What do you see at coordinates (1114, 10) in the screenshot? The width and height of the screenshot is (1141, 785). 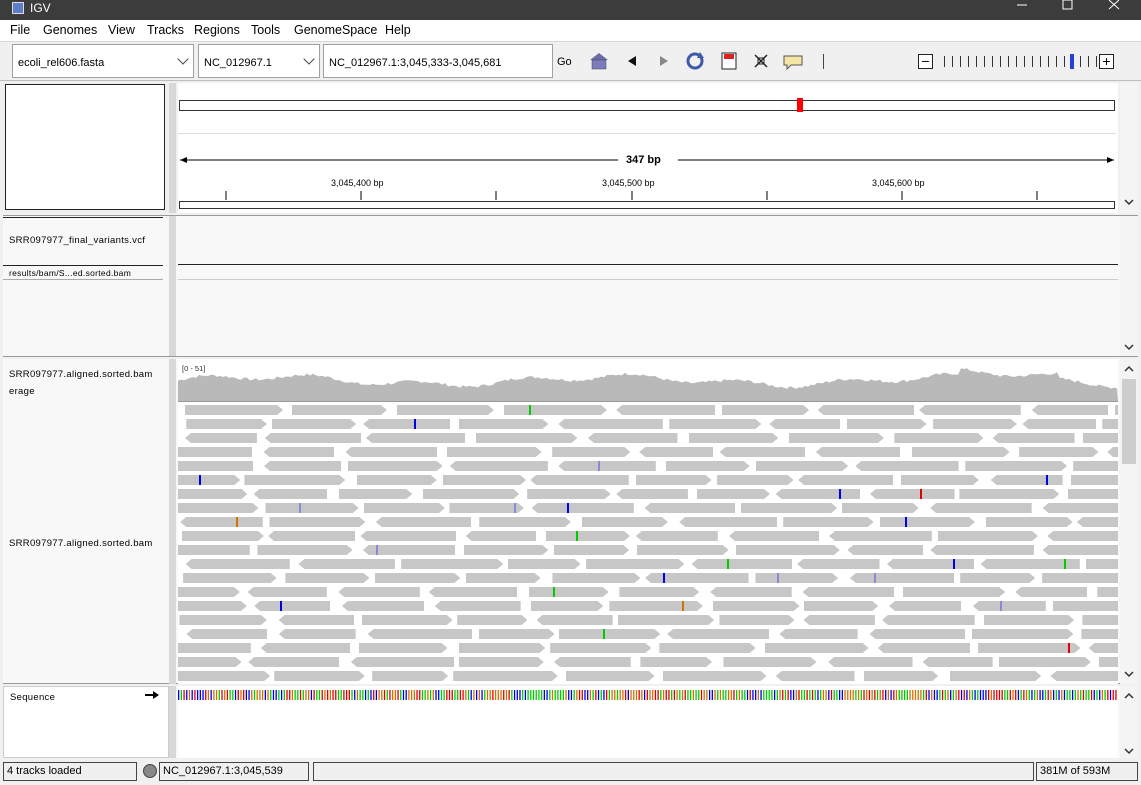 I see `close-button` at bounding box center [1114, 10].